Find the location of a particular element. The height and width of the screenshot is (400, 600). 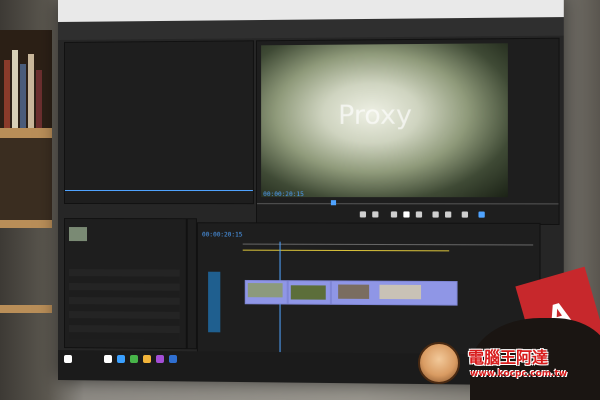

play-button is located at coordinates (406, 214).